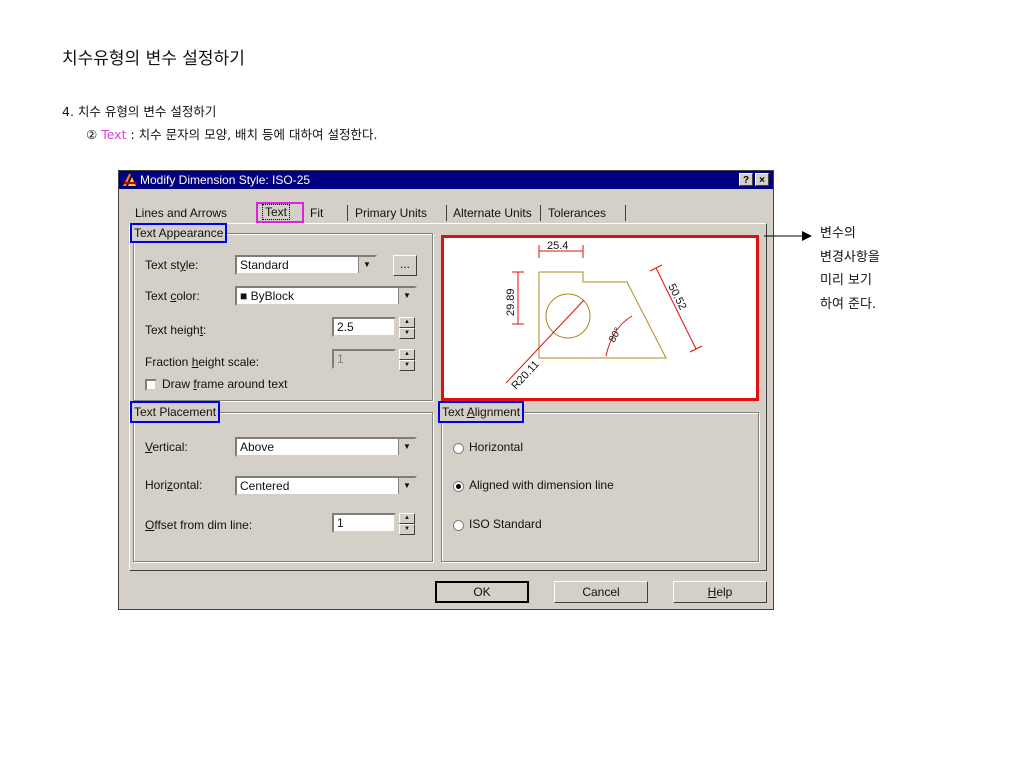 This screenshot has width=1023, height=767. I want to click on label-part: Fraction, so click(168, 362).